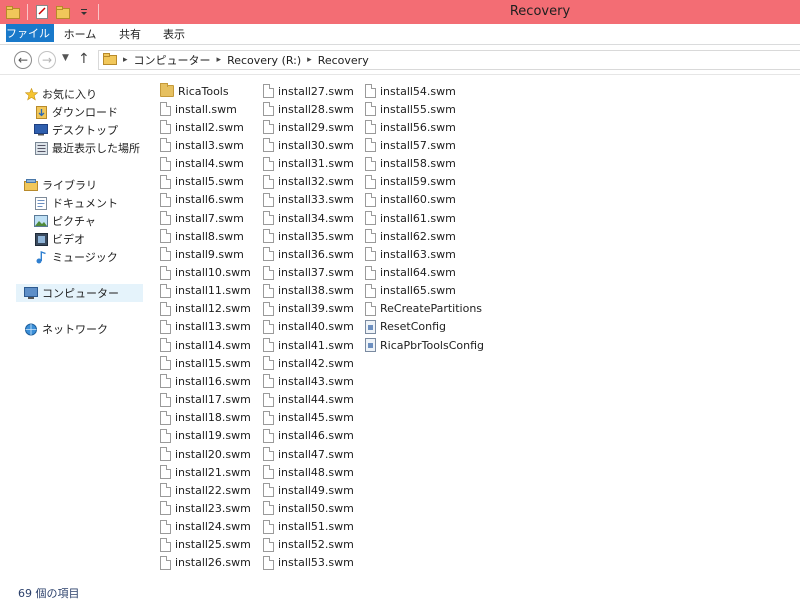  Describe the element at coordinates (308, 400) in the screenshot. I see `file-item: install44.swm` at that location.